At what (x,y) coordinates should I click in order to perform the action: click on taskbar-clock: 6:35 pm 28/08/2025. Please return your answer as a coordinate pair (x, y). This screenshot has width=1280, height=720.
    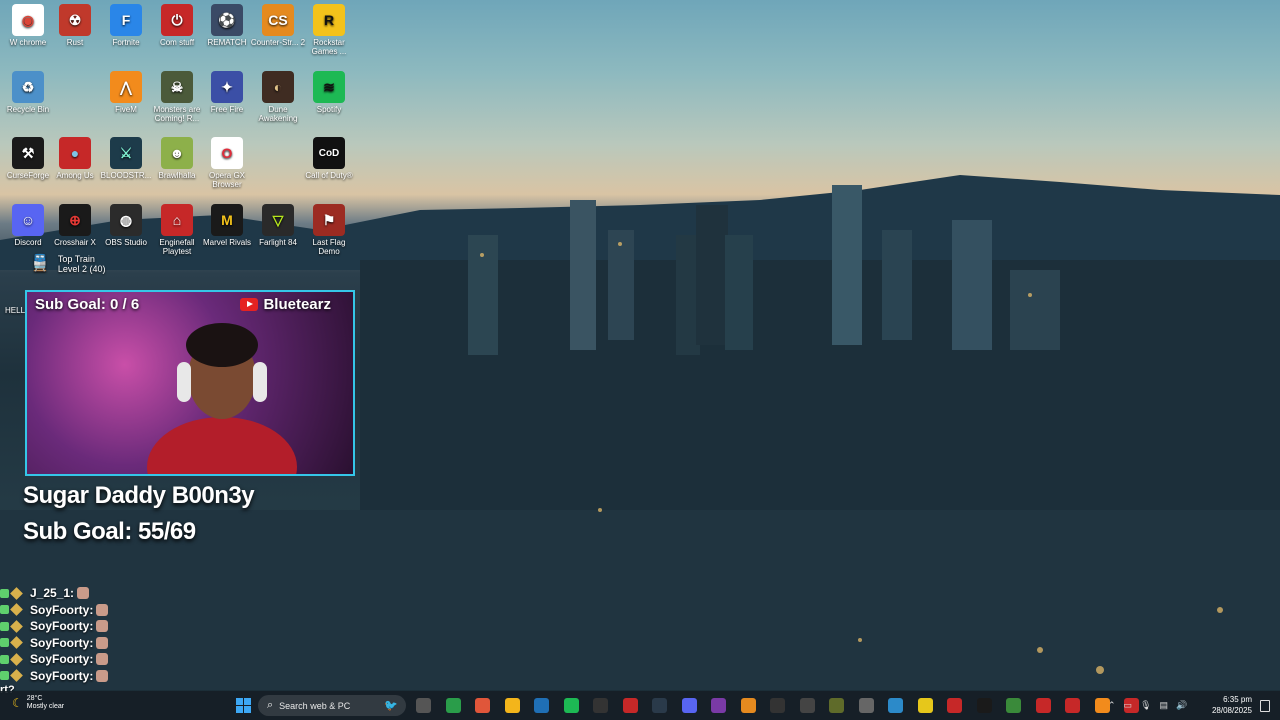
    Looking at the image, I should click on (1232, 705).